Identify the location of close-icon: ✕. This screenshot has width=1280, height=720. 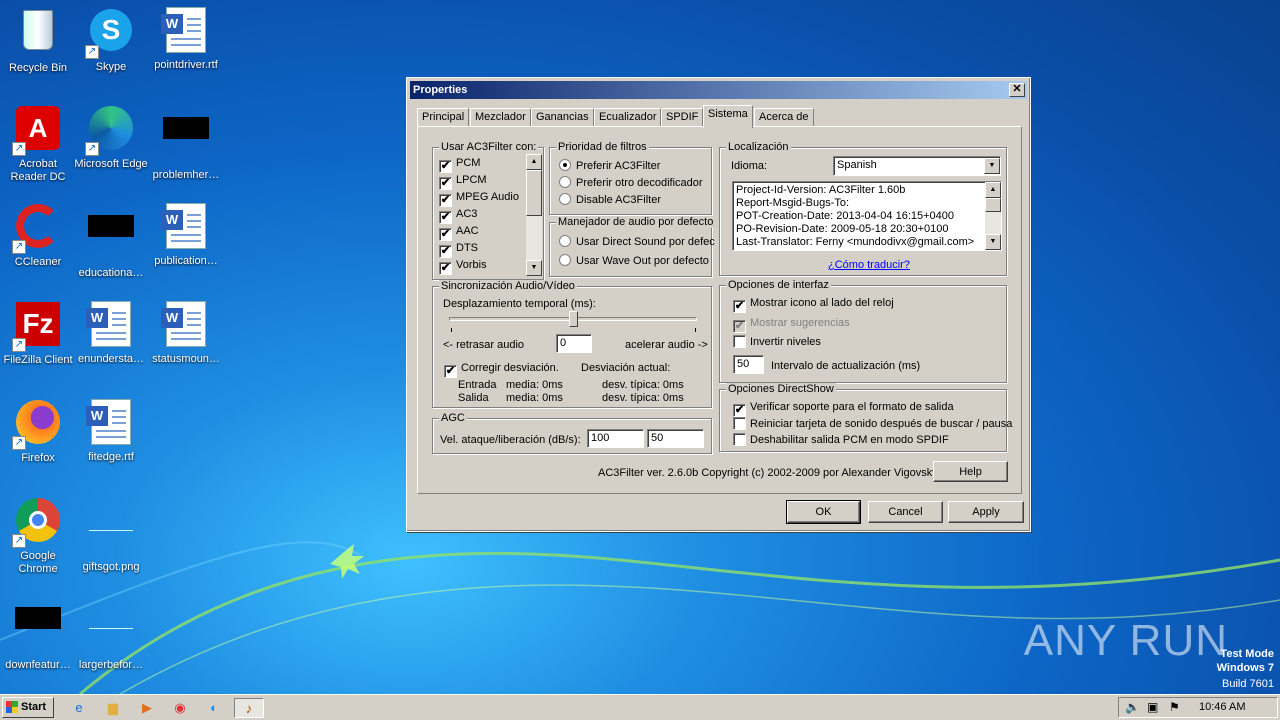
(1017, 90).